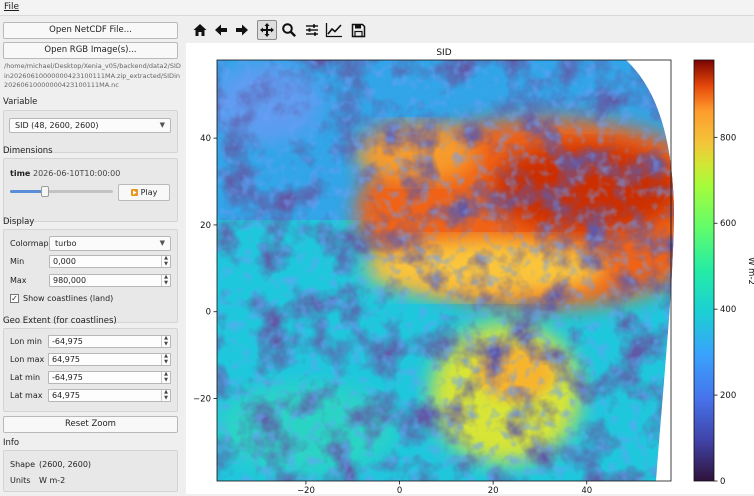 The height and width of the screenshot is (496, 754). I want to click on y-tick-label: −20, so click(202, 400).